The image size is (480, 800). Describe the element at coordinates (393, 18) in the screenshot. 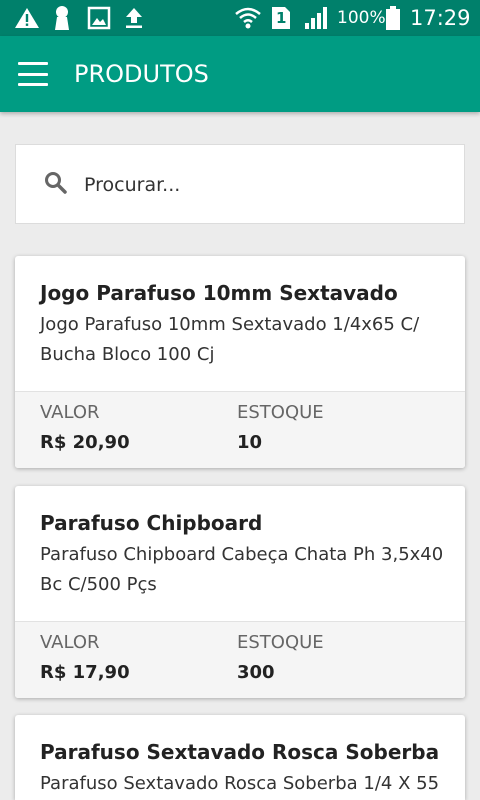

I see `battery-icon` at that location.